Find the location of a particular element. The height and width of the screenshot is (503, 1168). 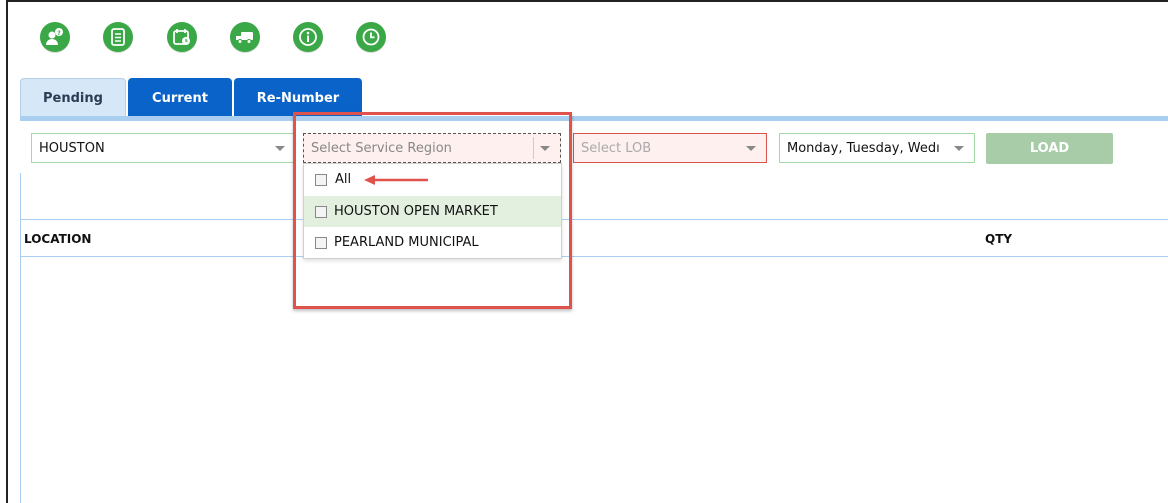

tab-re-number-label: Re-Number is located at coordinates (298, 98).